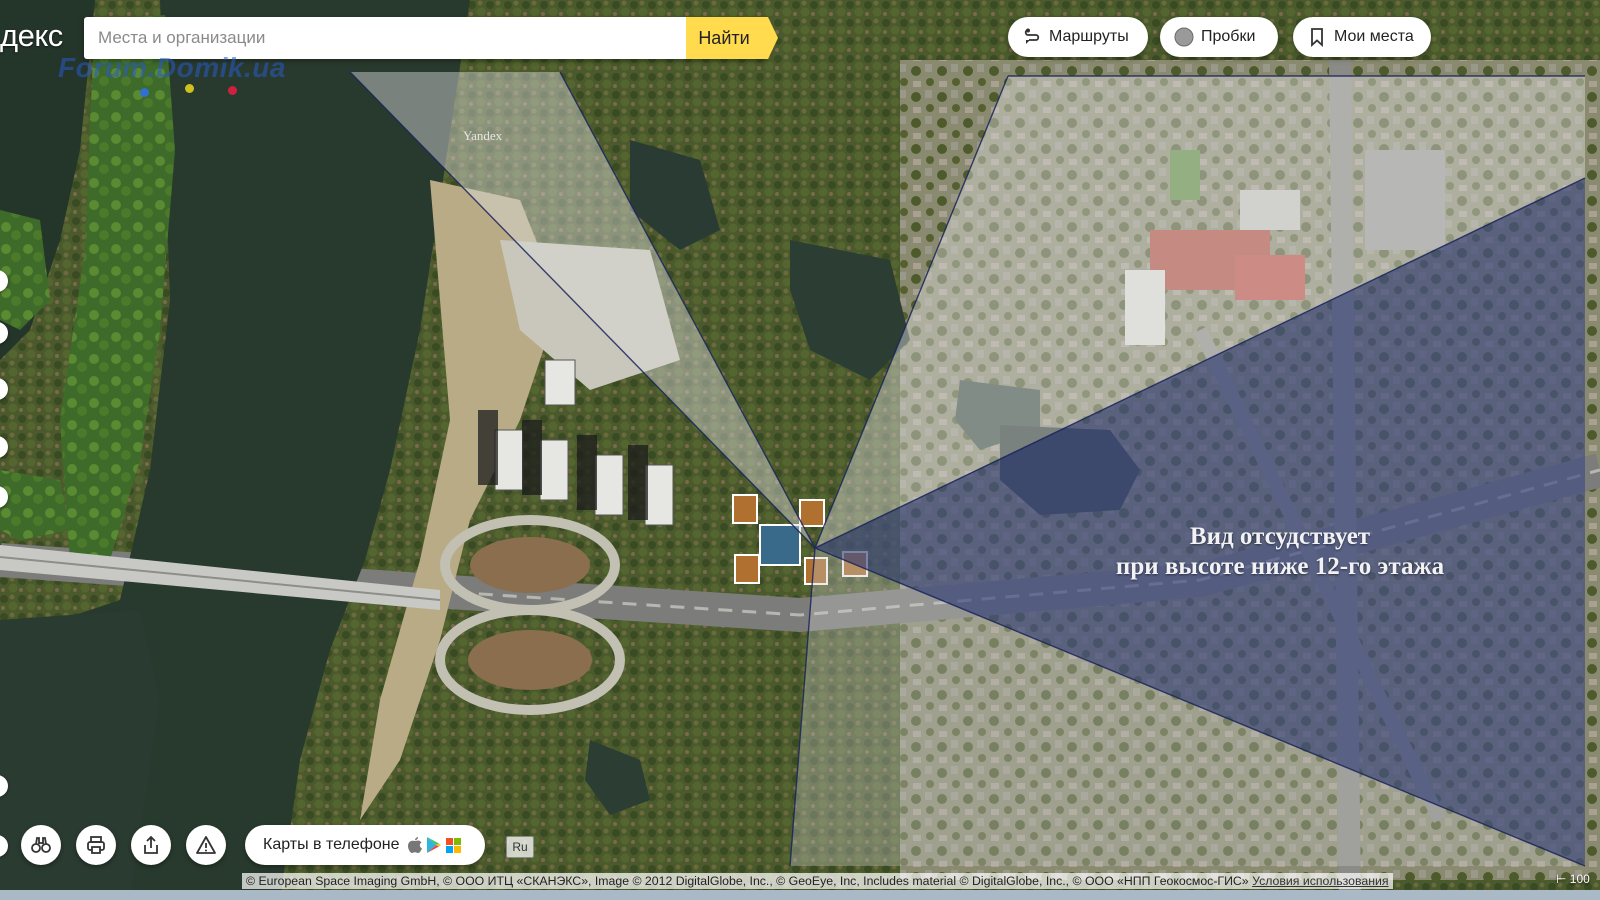 The width and height of the screenshot is (1600, 900). What do you see at coordinates (414, 845) in the screenshot?
I see `apple-icon` at bounding box center [414, 845].